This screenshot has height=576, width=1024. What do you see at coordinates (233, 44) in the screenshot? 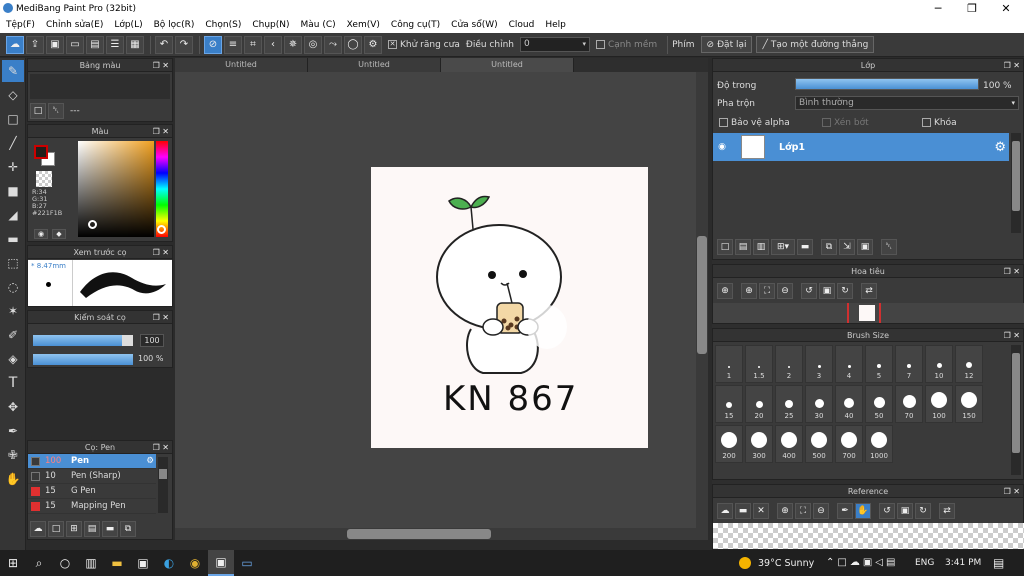
I see `parallel-snap-icon: ≡` at bounding box center [233, 44].